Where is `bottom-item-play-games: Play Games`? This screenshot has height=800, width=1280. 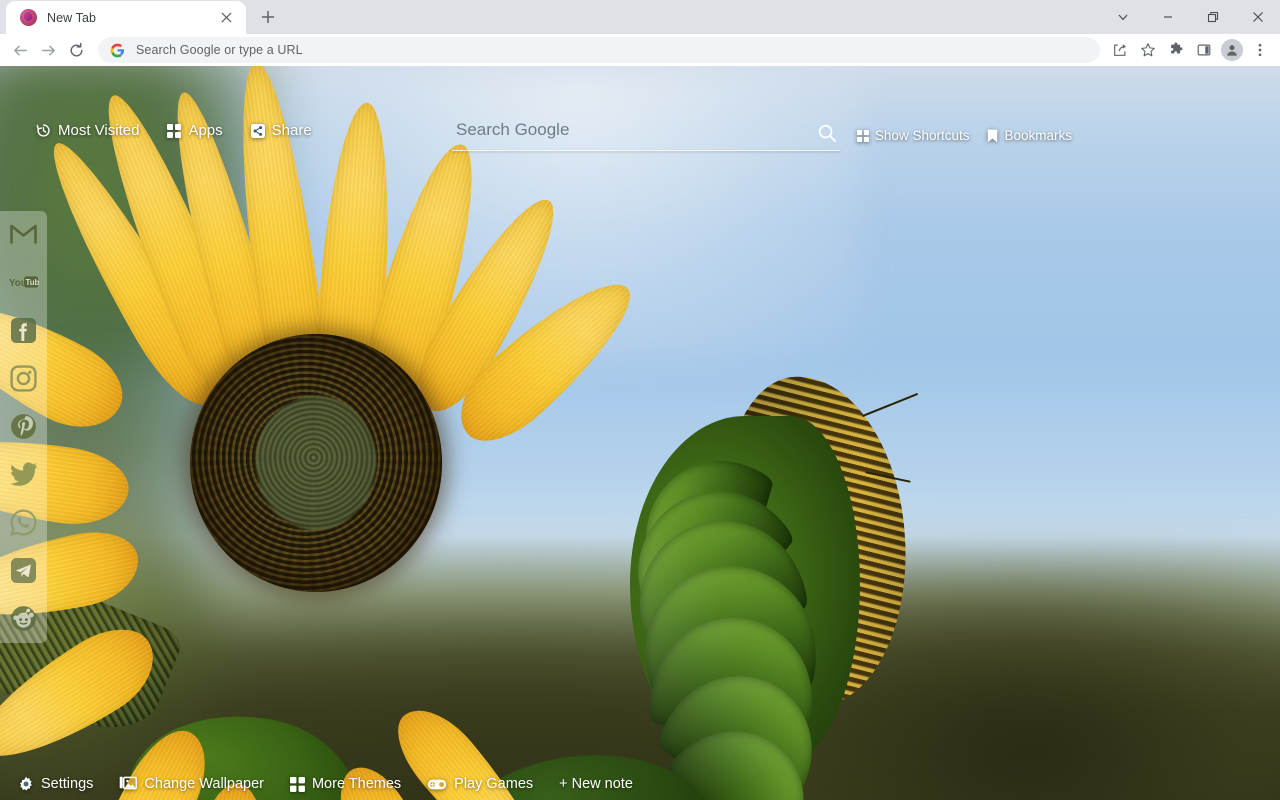
bottom-item-play-games: Play Games is located at coordinates (480, 784).